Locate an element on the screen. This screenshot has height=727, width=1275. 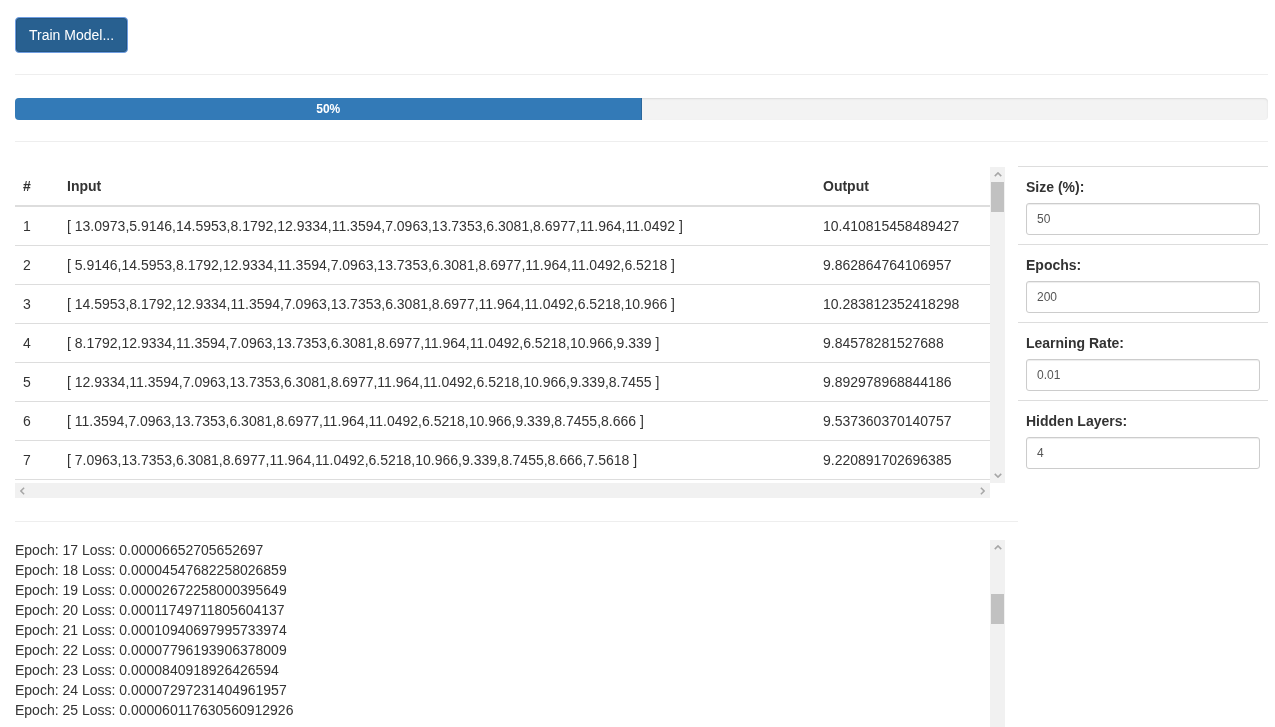
log-text: Epoch: 17 Loss: 0.00006652705652697 is located at coordinates (139, 550).